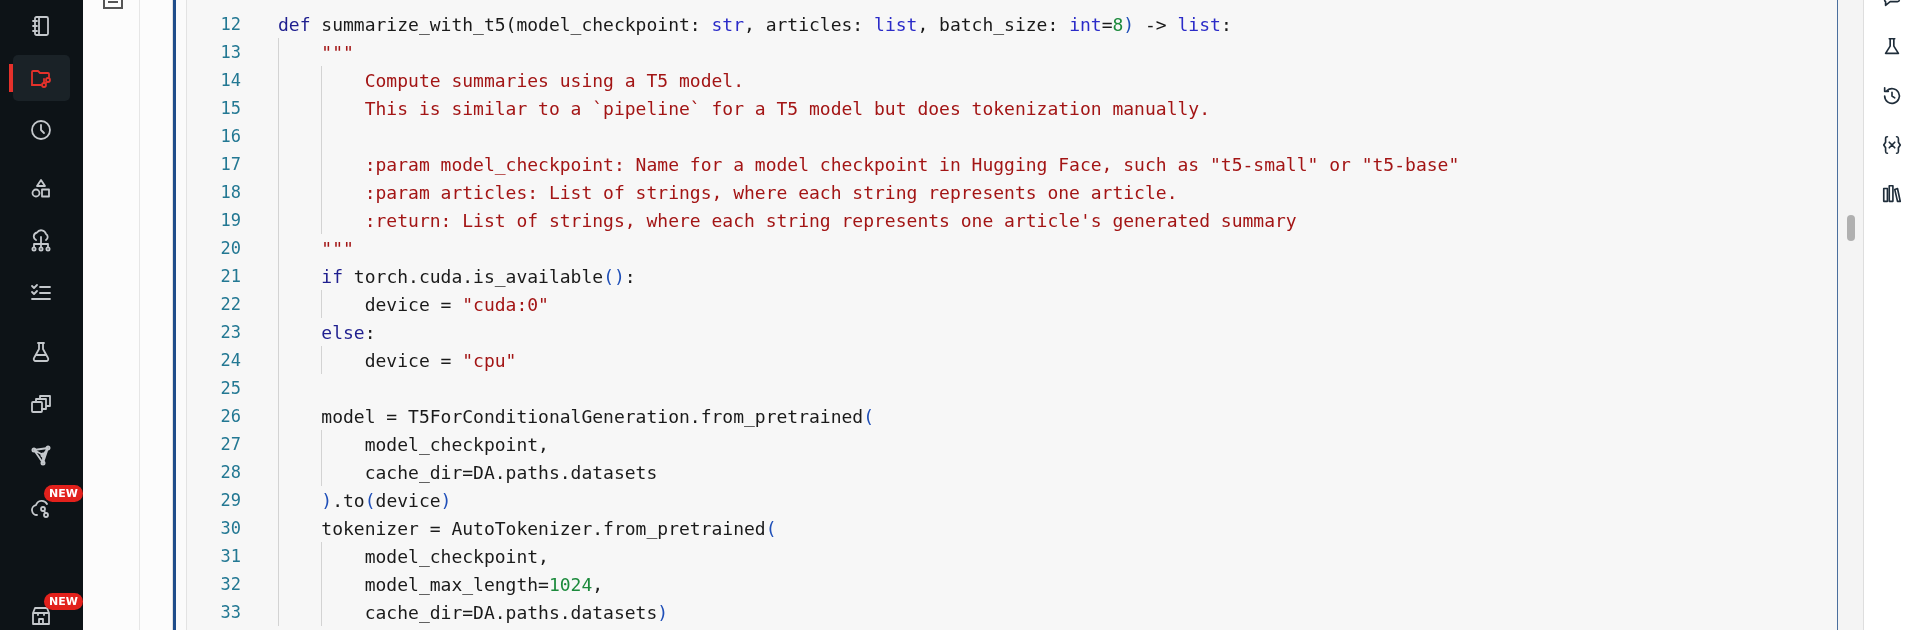 The height and width of the screenshot is (630, 1920). I want to click on list-icon, so click(113, 5).